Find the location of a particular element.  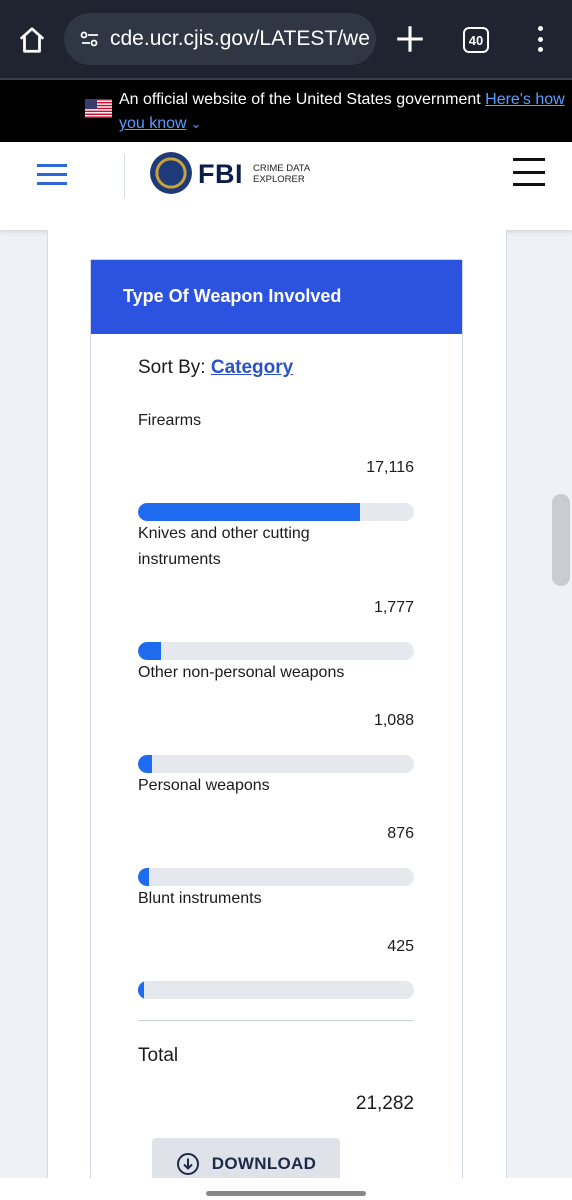

category-label: Personal weapons is located at coordinates (204, 785).